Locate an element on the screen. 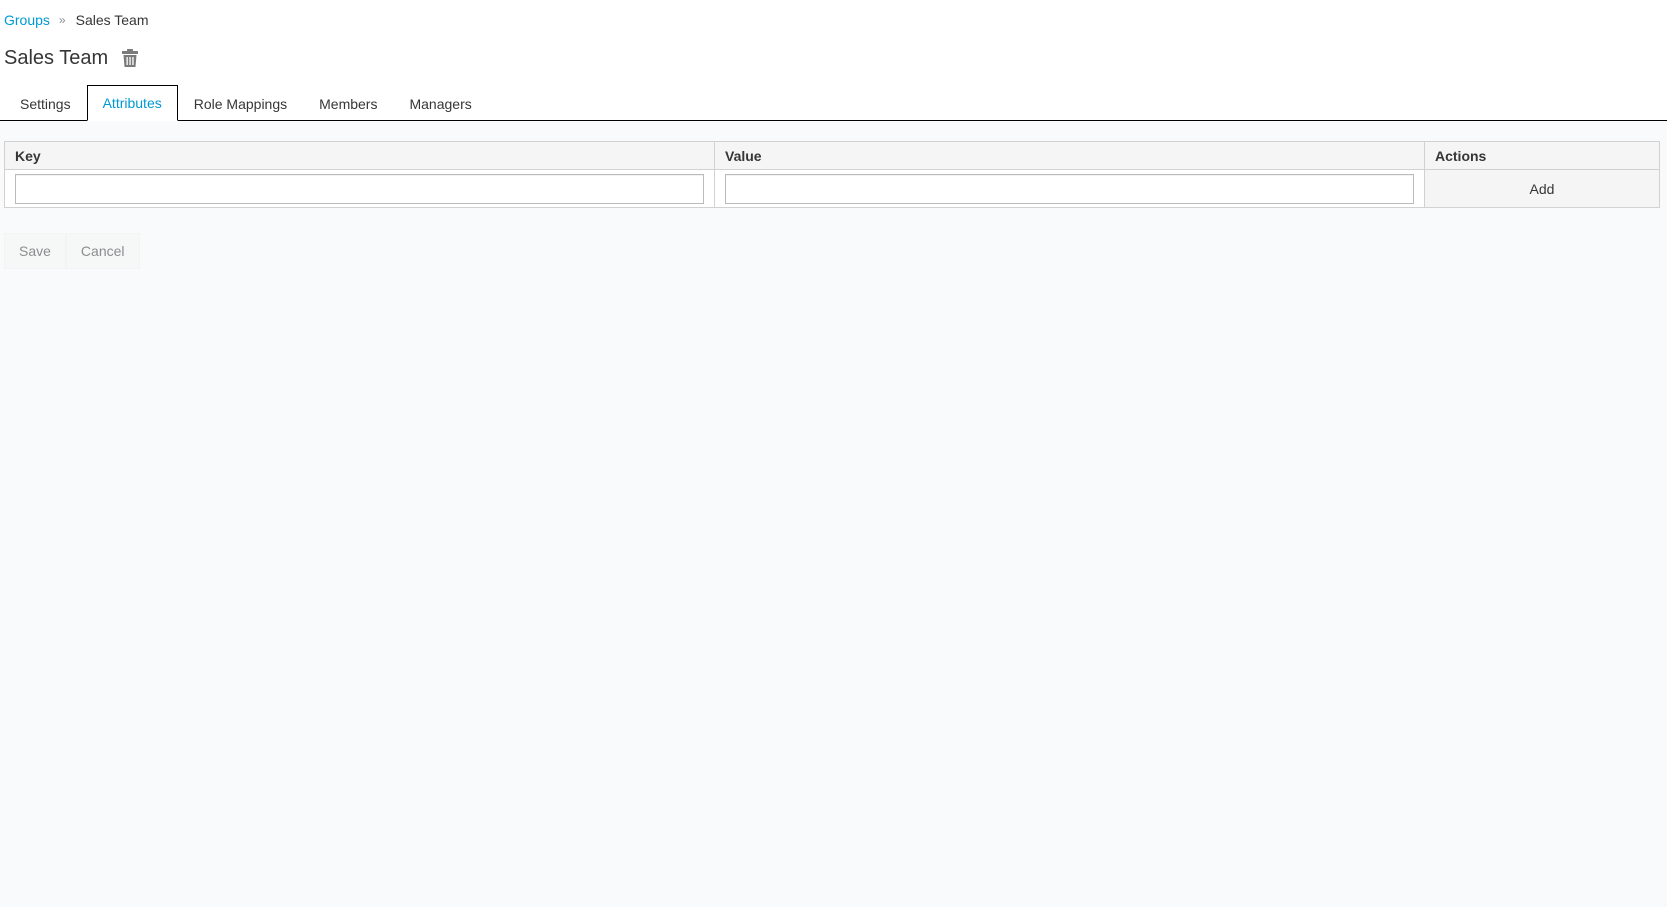 This screenshot has height=907, width=1667. attributes-table: Key Value Actions Add is located at coordinates (832, 174).